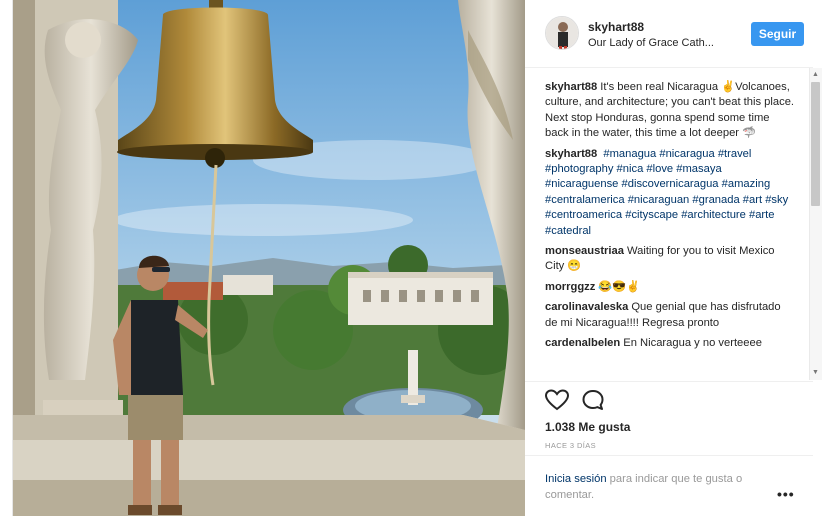  What do you see at coordinates (582, 343) in the screenshot?
I see `comment-author: cardenalbelen` at bounding box center [582, 343].